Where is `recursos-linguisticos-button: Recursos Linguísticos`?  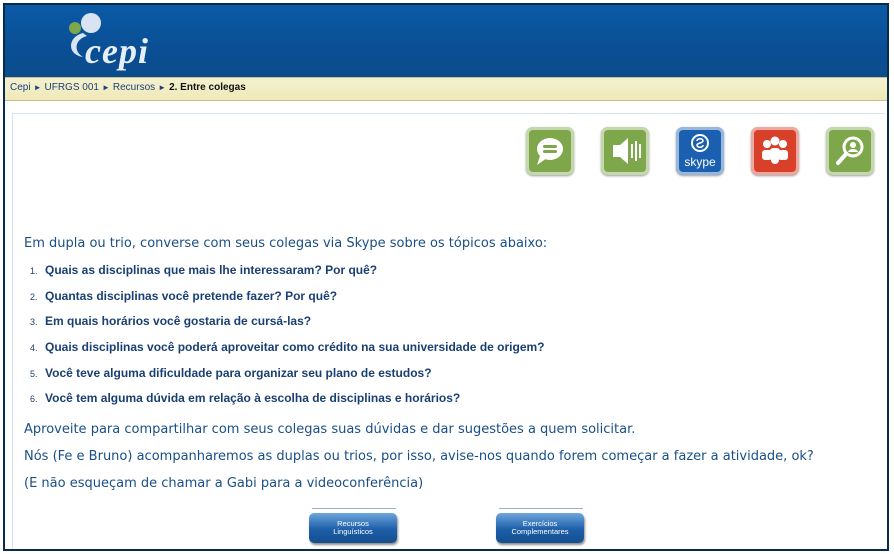 recursos-linguisticos-button: Recursos Linguísticos is located at coordinates (354, 526).